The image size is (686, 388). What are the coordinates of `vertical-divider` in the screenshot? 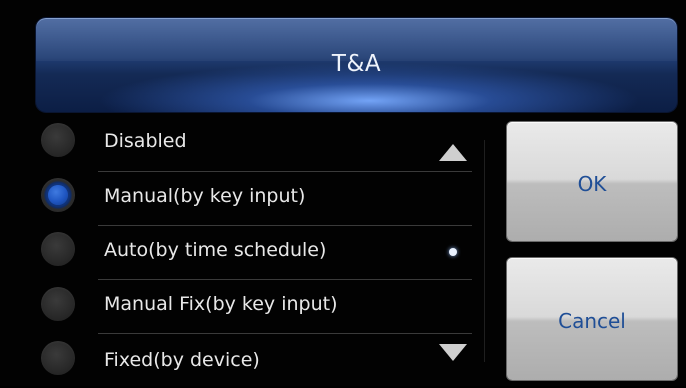 It's located at (484, 251).